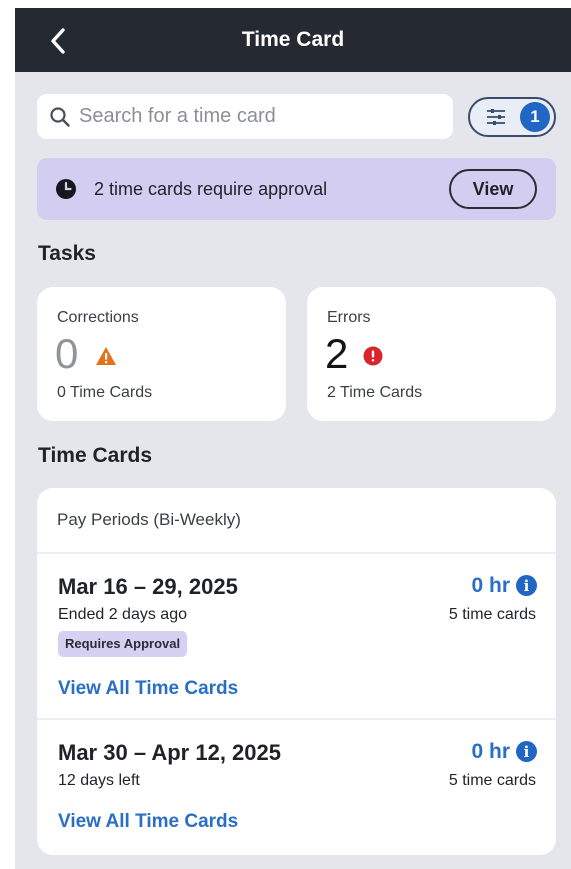 This screenshot has height=869, width=571. I want to click on corrections-subtext: 0 Time Cards, so click(105, 392).